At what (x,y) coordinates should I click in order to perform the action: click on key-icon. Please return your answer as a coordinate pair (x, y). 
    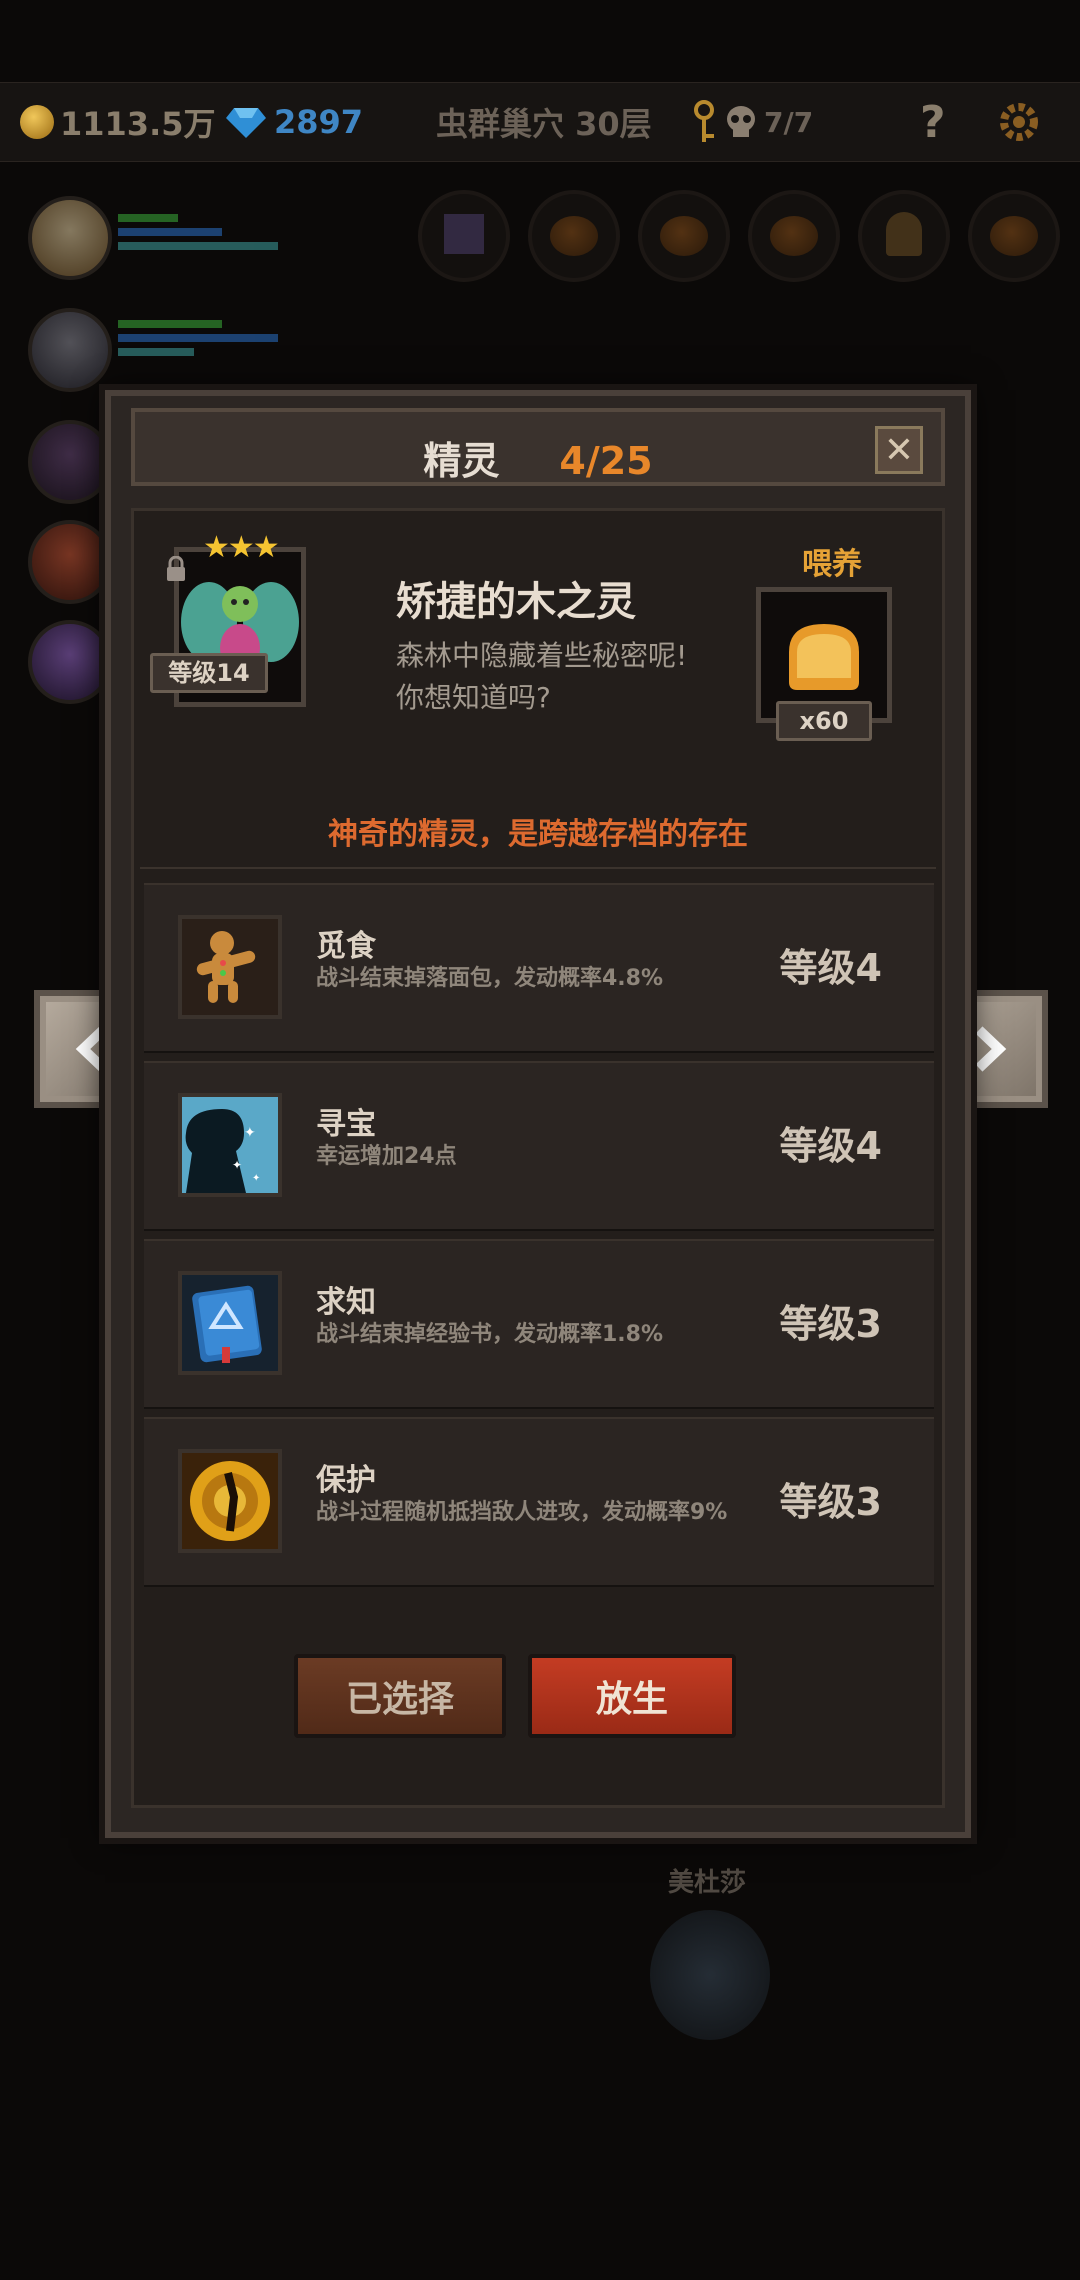
    Looking at the image, I should click on (704, 121).